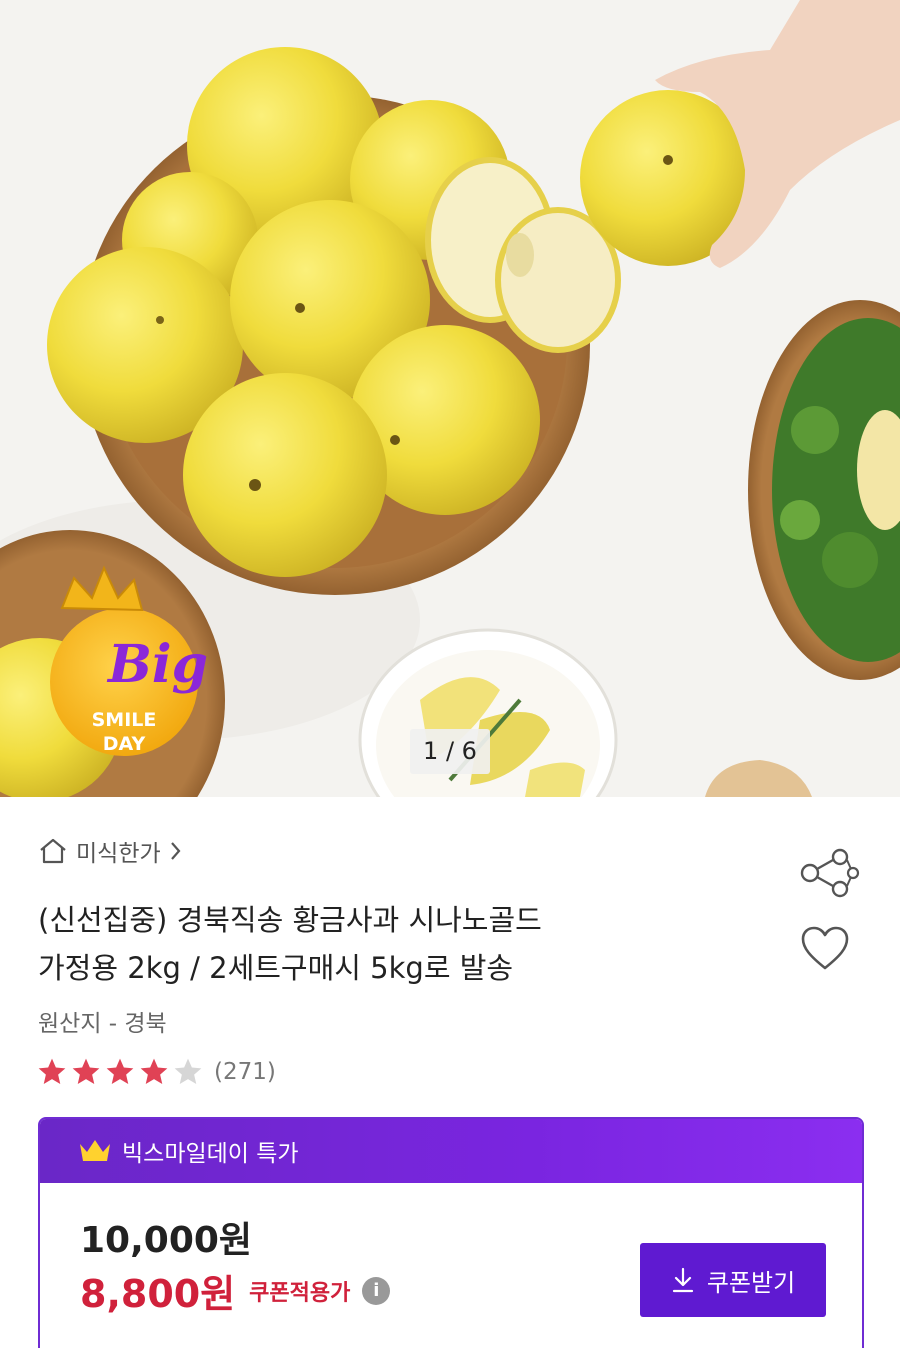 The image size is (900, 1348). I want to click on star-rating, so click(120, 1072).